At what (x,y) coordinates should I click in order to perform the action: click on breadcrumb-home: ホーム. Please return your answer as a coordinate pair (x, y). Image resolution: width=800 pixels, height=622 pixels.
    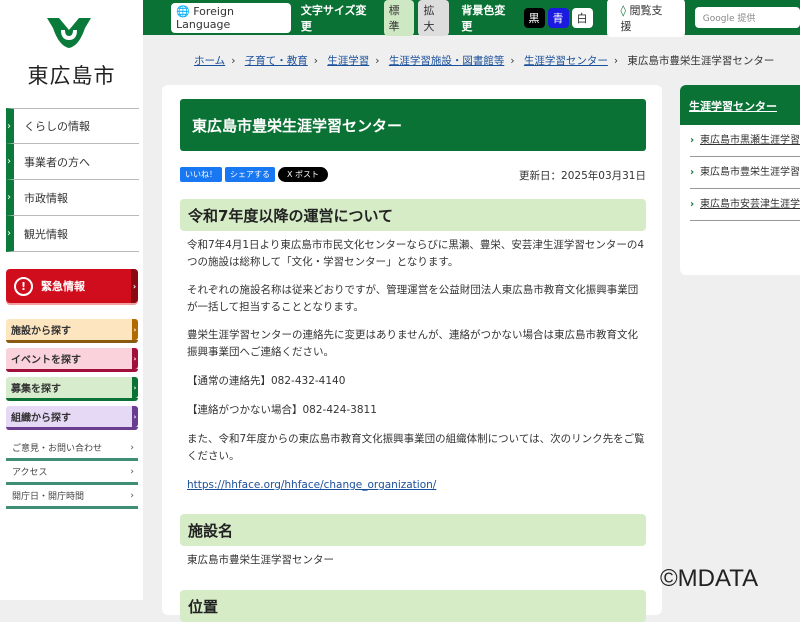
    Looking at the image, I should click on (209, 61).